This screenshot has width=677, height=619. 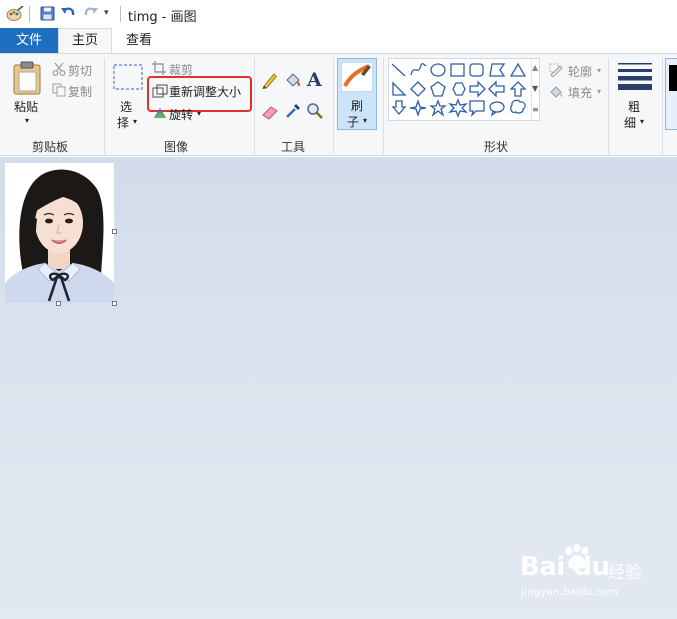 I want to click on color1-swatch, so click(x=673, y=78).